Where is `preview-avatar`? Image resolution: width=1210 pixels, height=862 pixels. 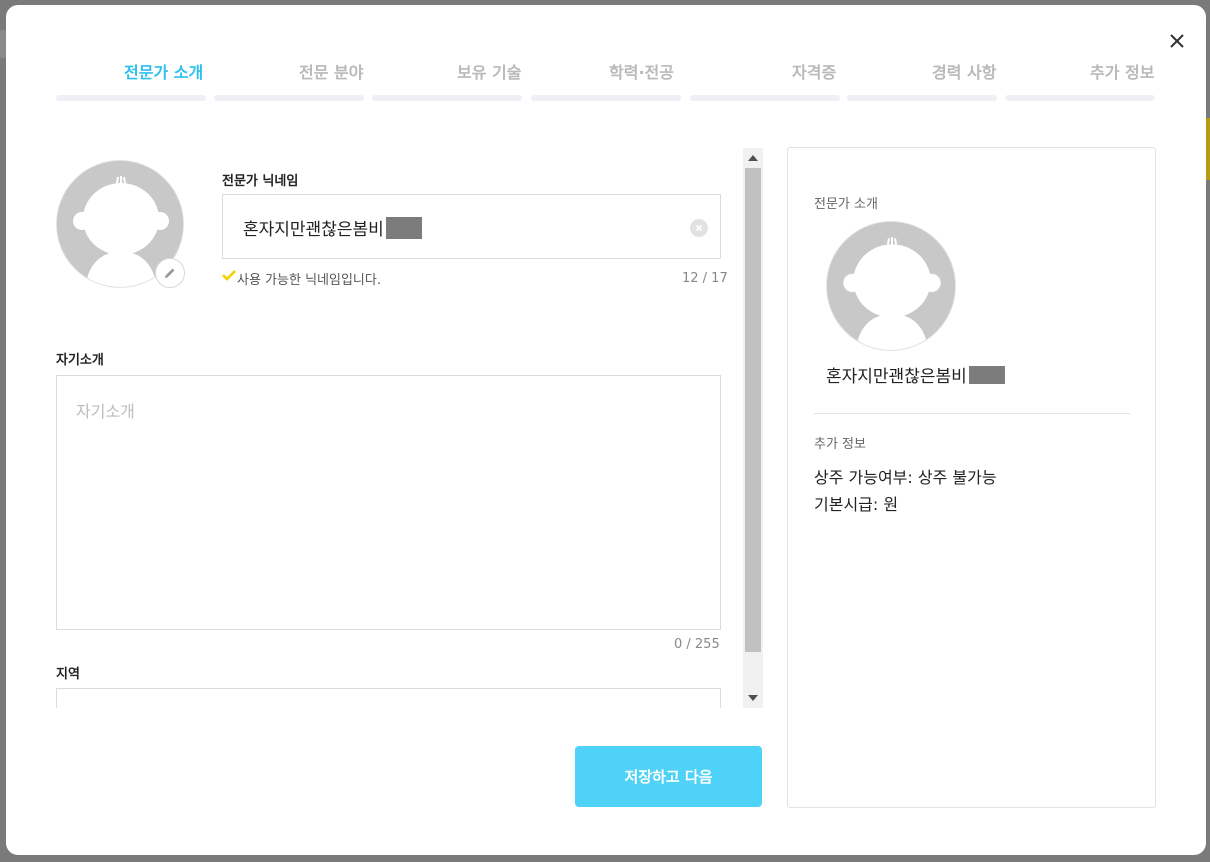 preview-avatar is located at coordinates (891, 286).